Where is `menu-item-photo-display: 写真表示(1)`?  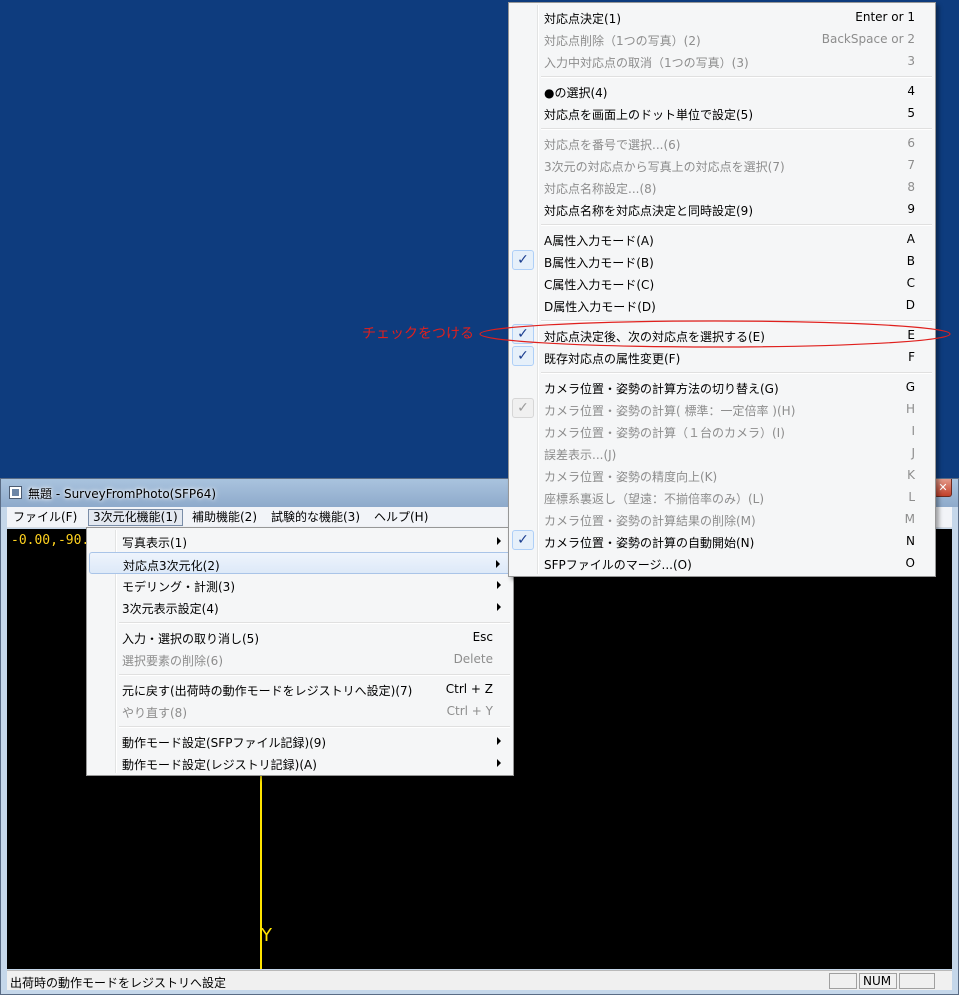
menu-item-photo-display: 写真表示(1) is located at coordinates (300, 541).